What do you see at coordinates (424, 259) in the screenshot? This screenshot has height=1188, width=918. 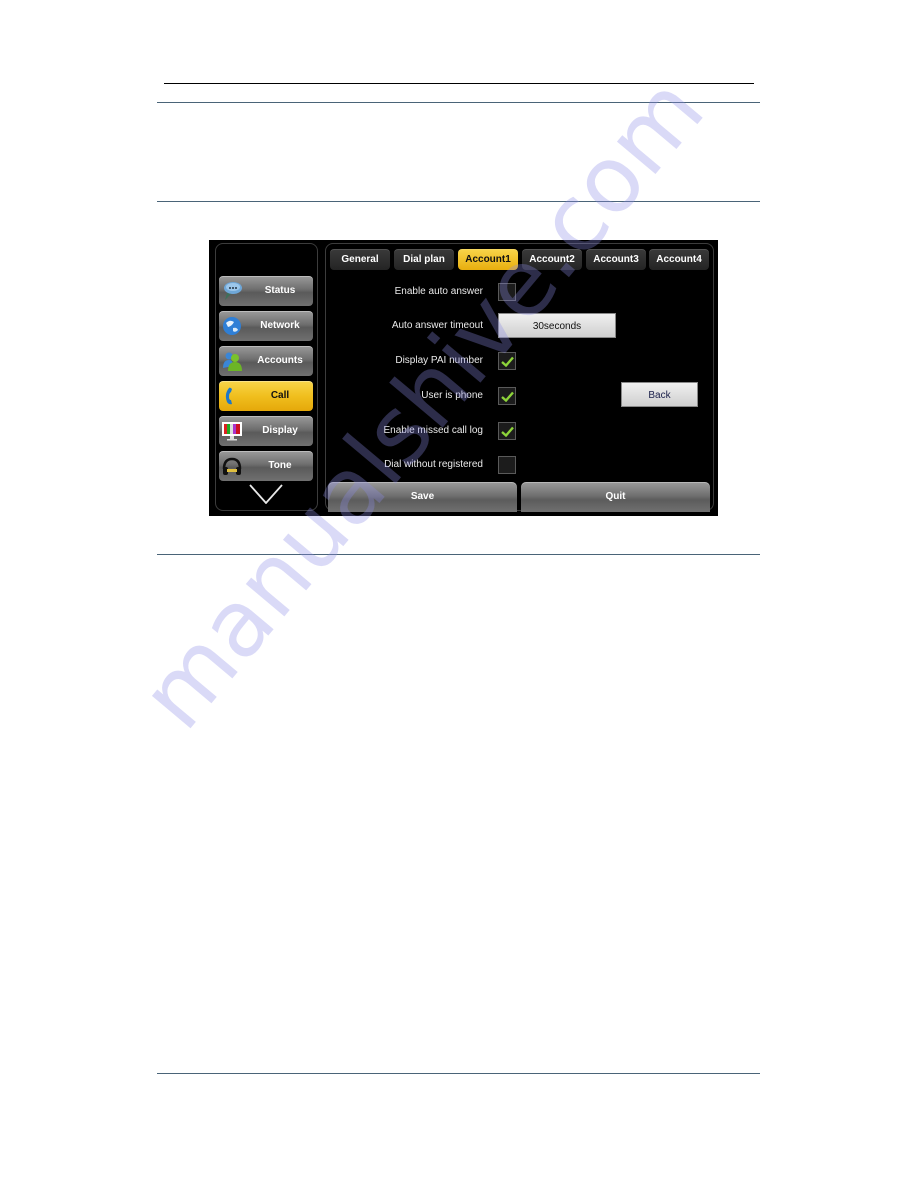 I see `tab-dial-plan: Dial plan` at bounding box center [424, 259].